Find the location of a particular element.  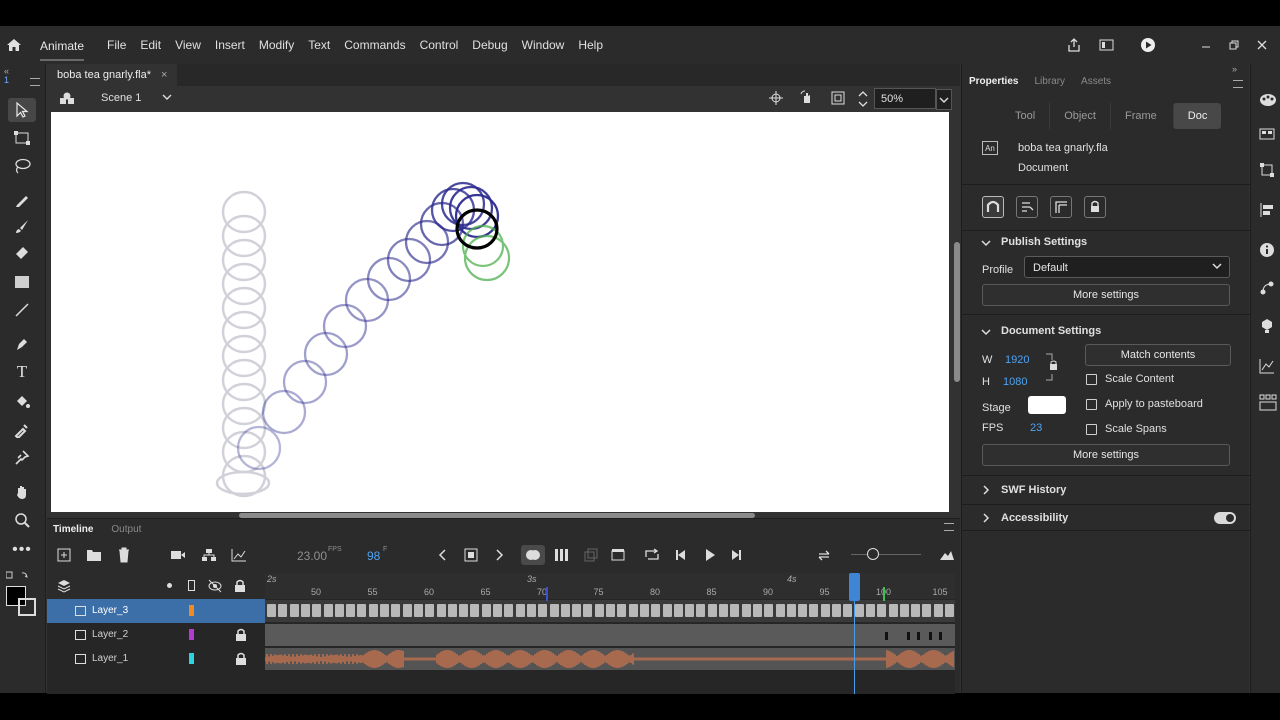

link-dimensions-icon is located at coordinates (1052, 368).